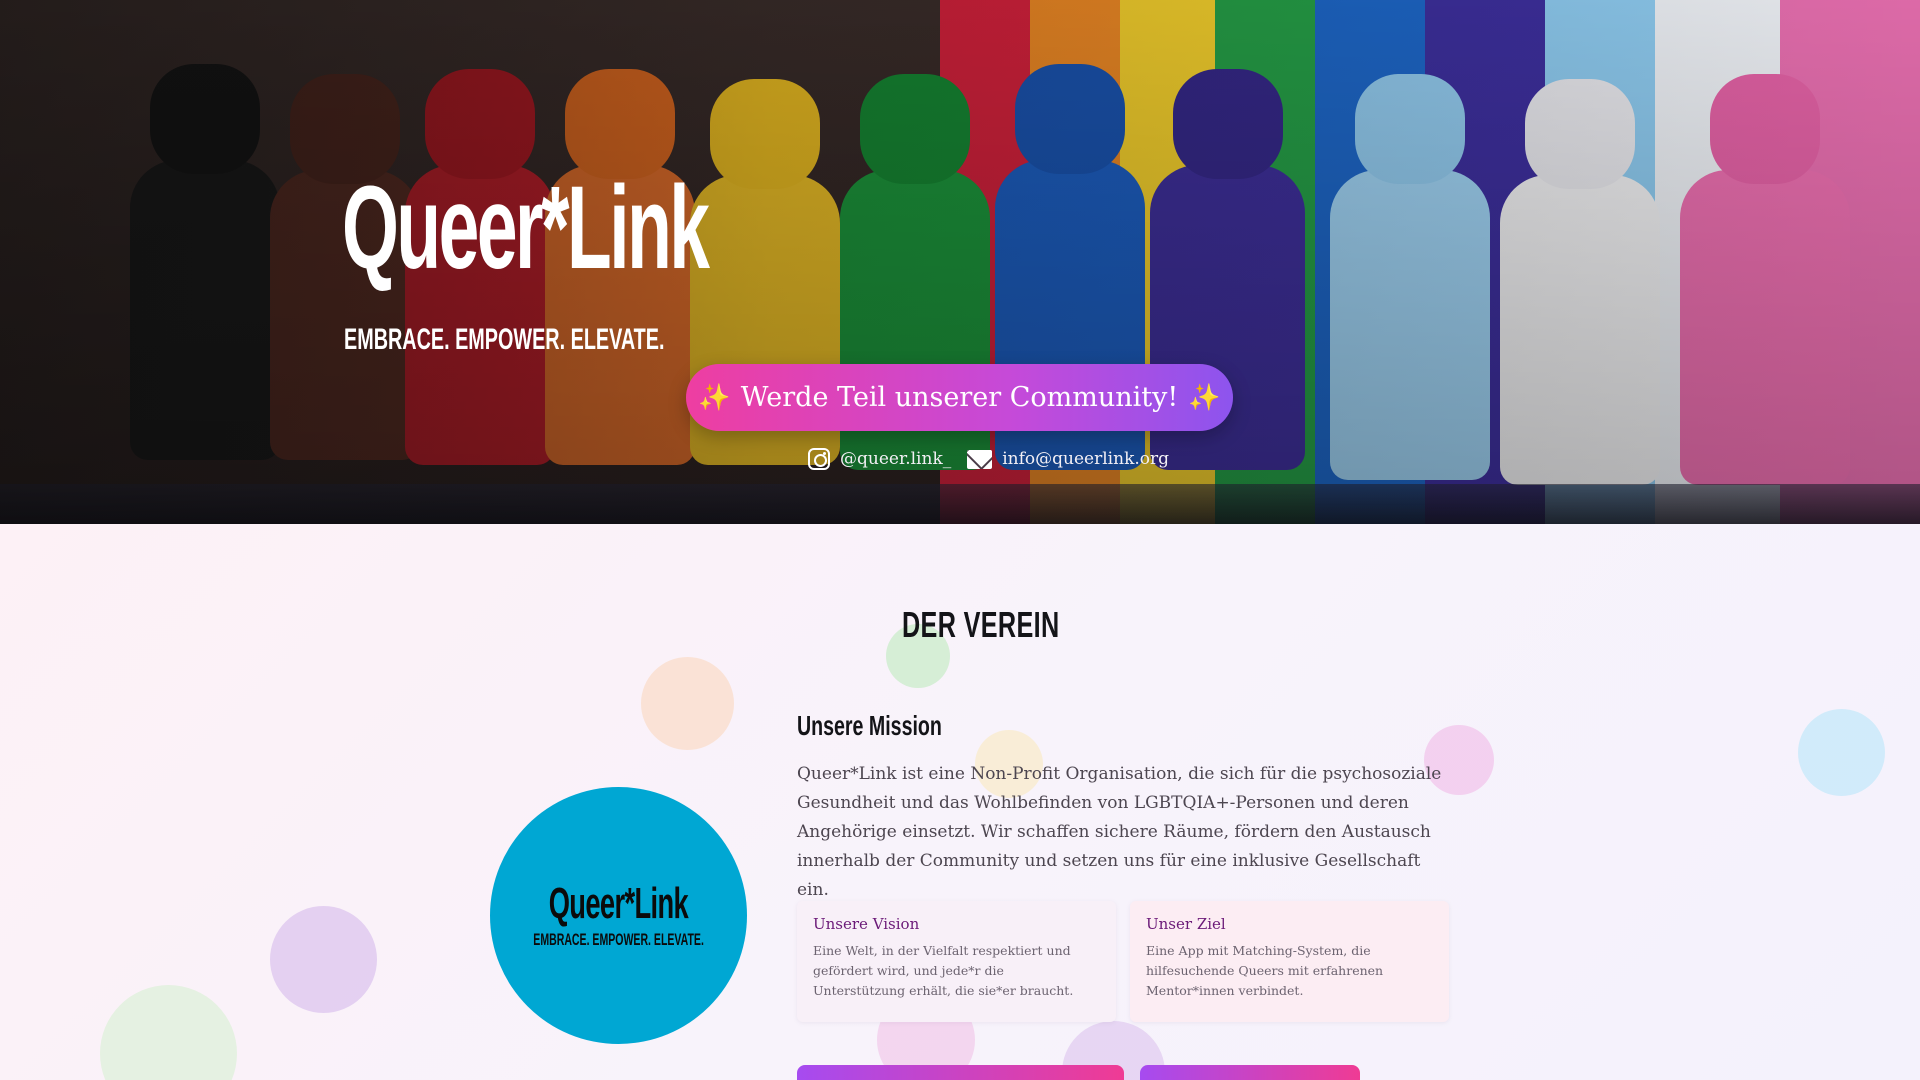 This screenshot has height=1080, width=1920. I want to click on section-title: DER VEREIN, so click(981, 624).